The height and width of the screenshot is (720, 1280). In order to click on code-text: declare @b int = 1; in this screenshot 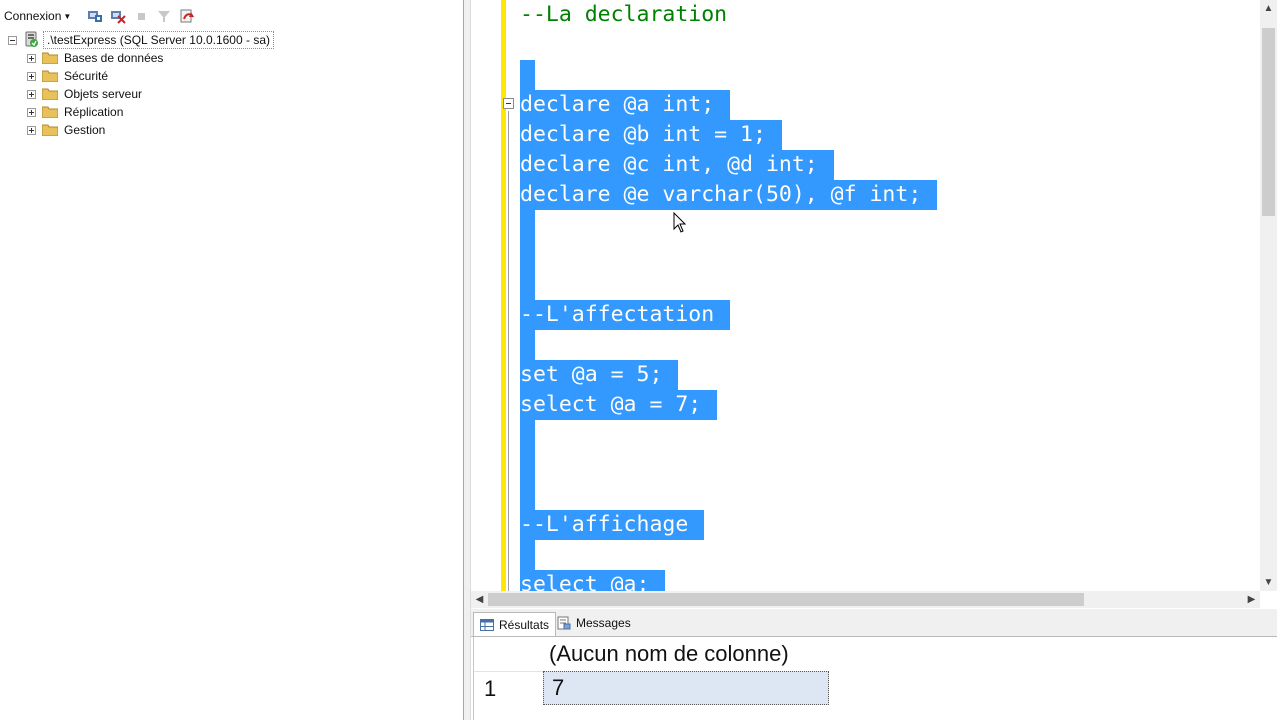, I will do `click(651, 135)`.